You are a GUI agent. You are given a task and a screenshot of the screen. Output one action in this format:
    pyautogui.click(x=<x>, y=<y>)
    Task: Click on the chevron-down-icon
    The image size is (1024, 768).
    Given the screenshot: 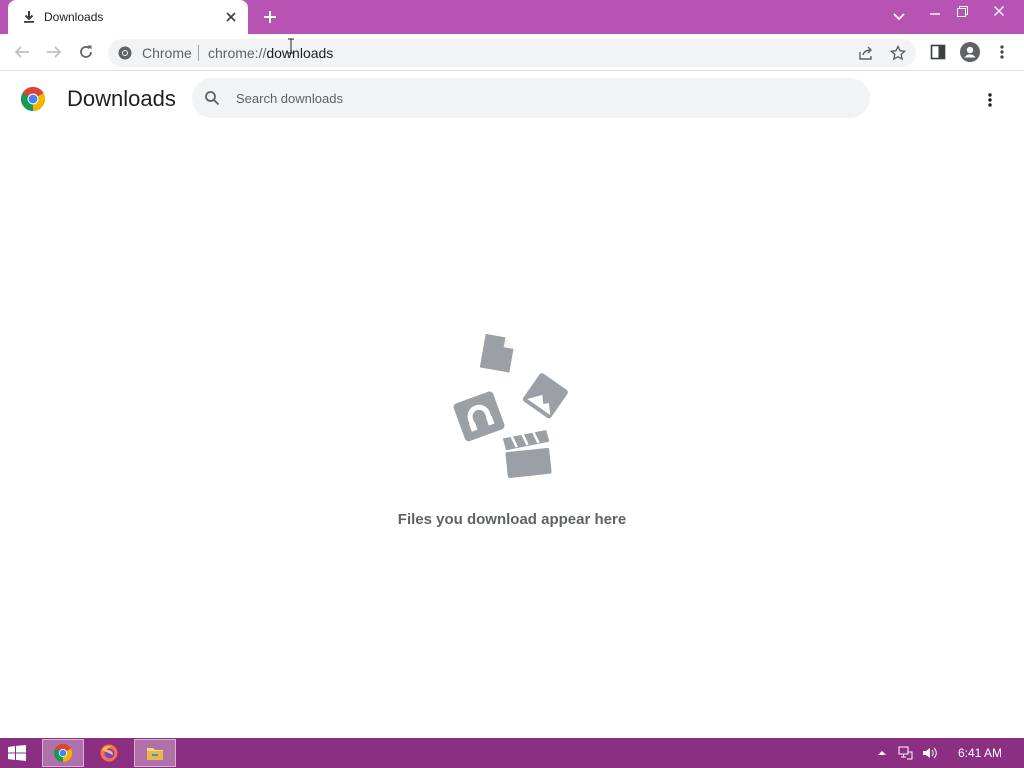 What is the action you would take?
    pyautogui.click(x=899, y=17)
    